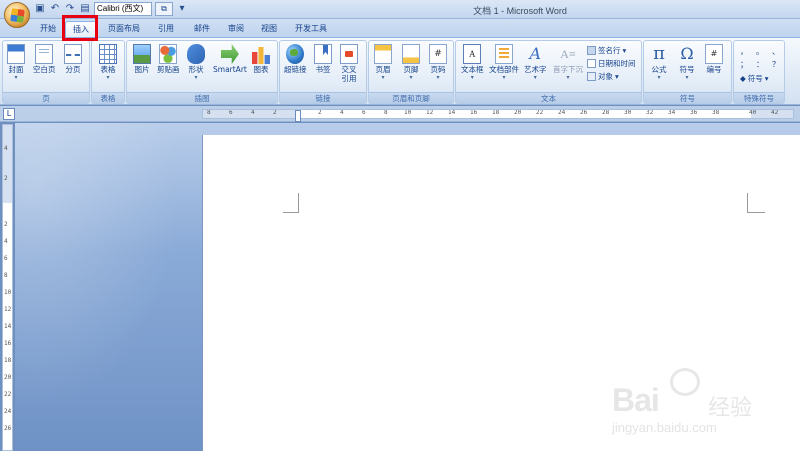  I want to click on dropcap-icon: A≡, so click(568, 54).